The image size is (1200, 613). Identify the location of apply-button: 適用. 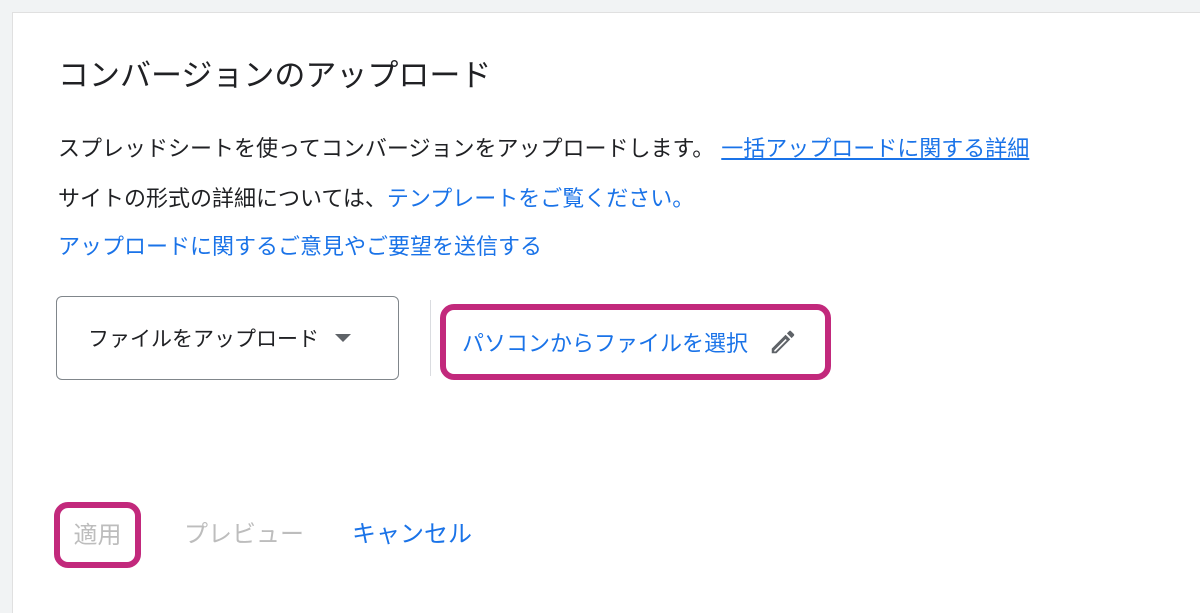
(97, 535).